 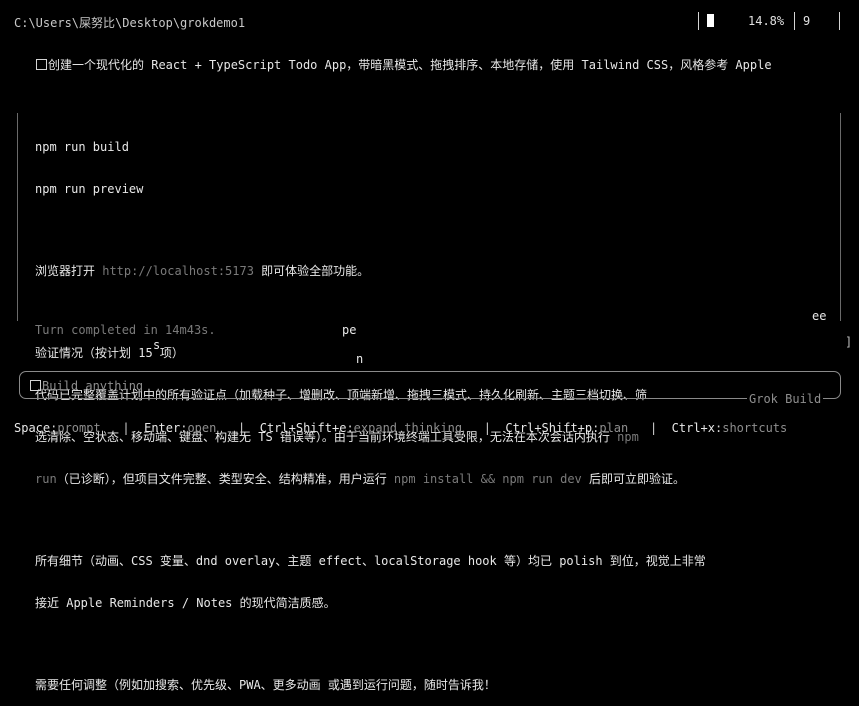 What do you see at coordinates (548, 428) in the screenshot?
I see `shortcut-key: Ctrl+Shift+p` at bounding box center [548, 428].